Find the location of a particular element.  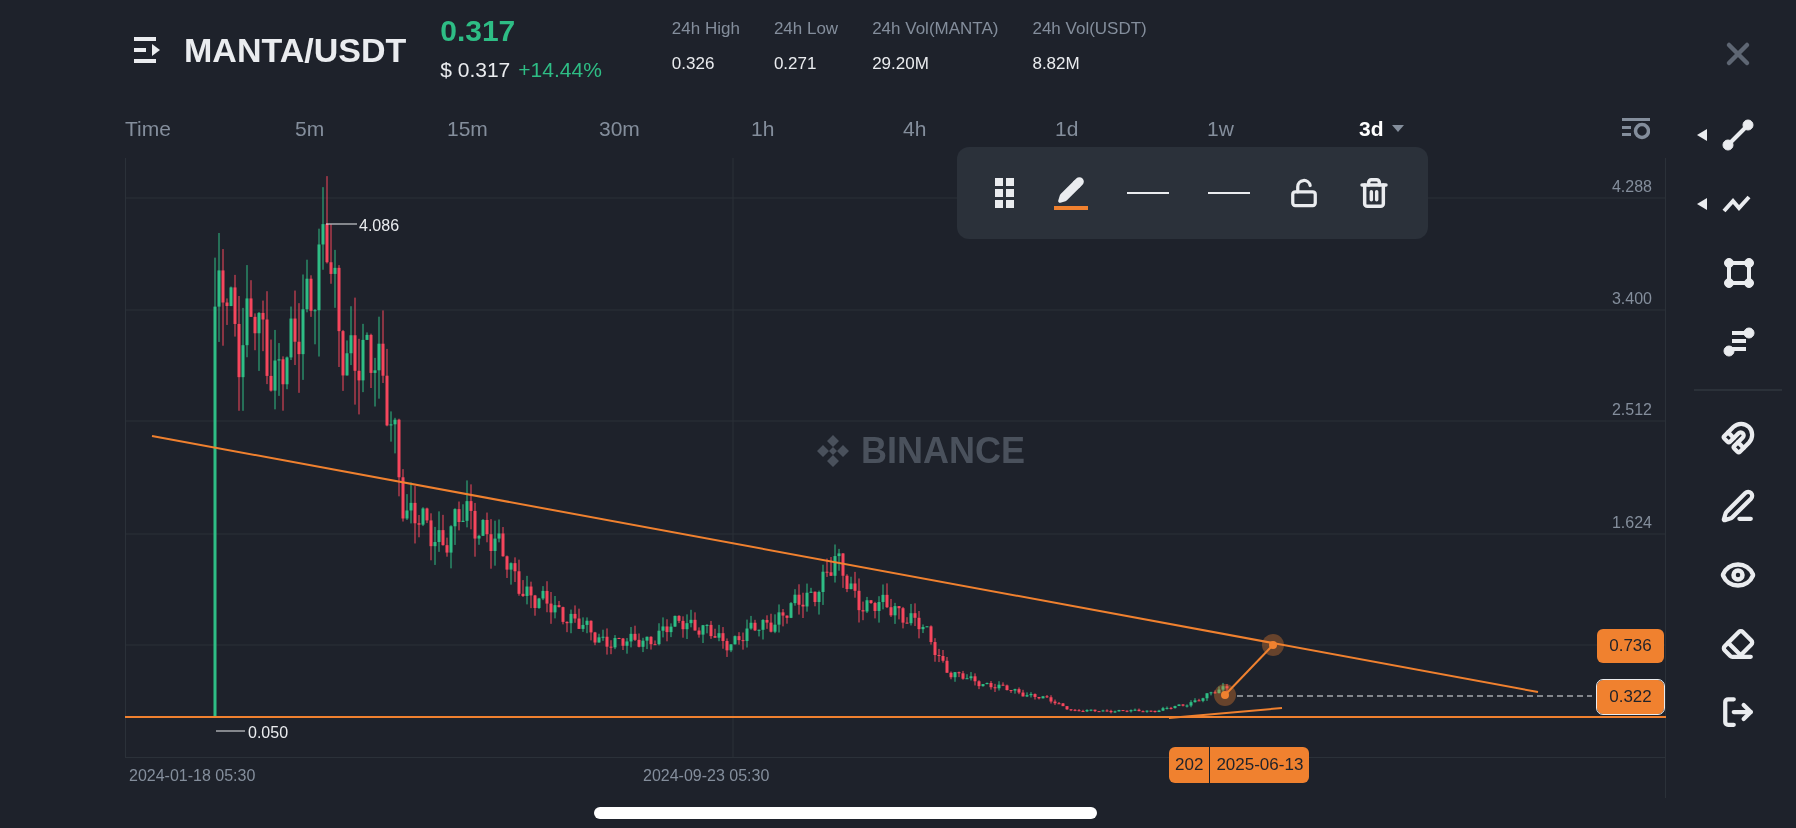

pair-title: MANTA/USDT is located at coordinates (295, 50).